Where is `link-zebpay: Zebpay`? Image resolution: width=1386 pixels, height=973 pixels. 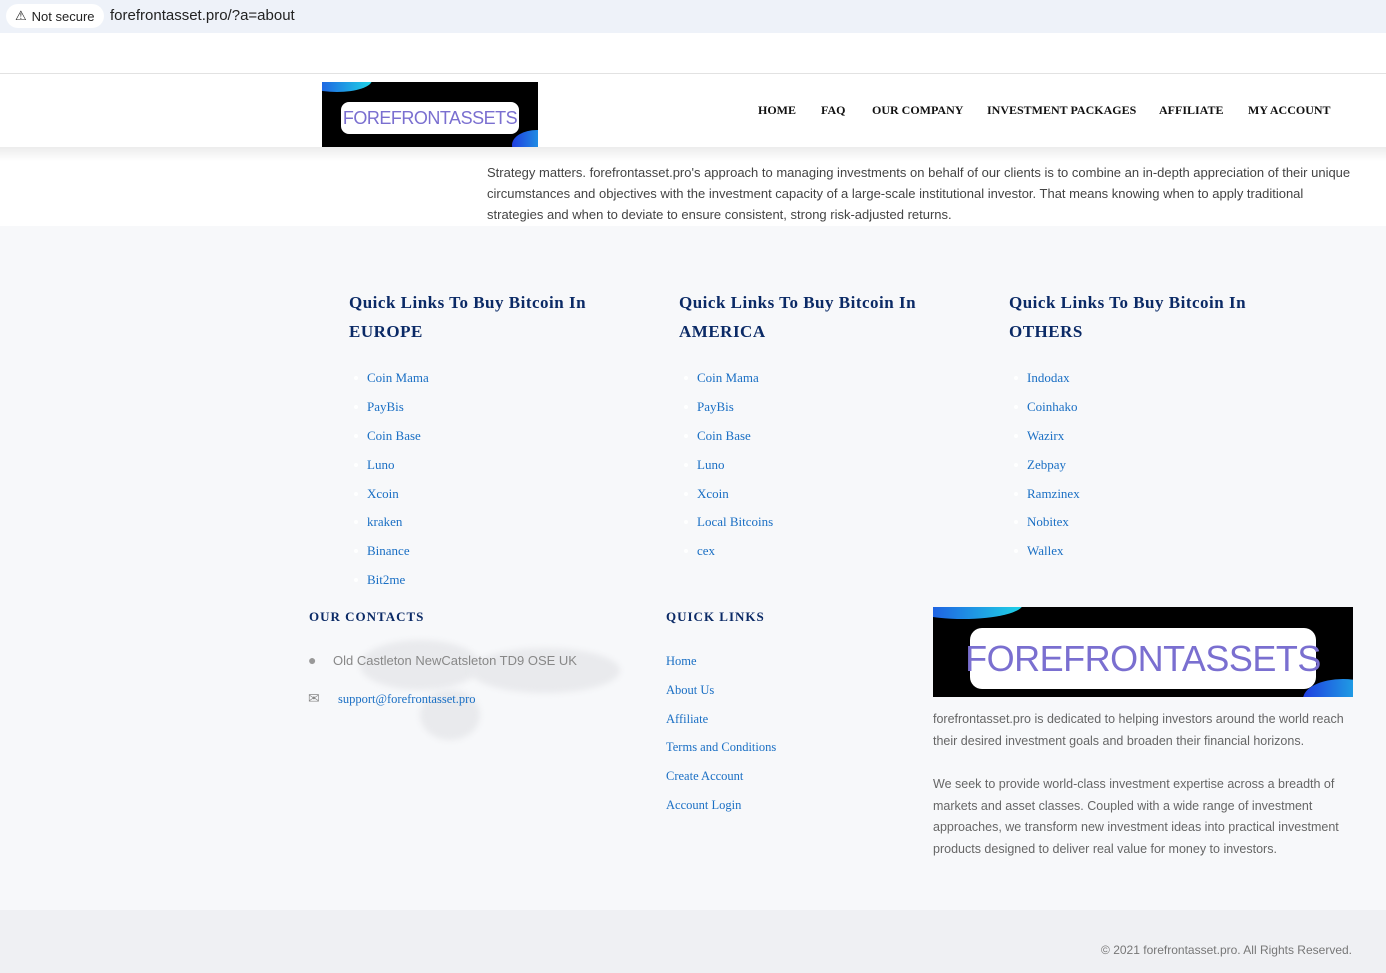 link-zebpay: Zebpay is located at coordinates (1047, 471).